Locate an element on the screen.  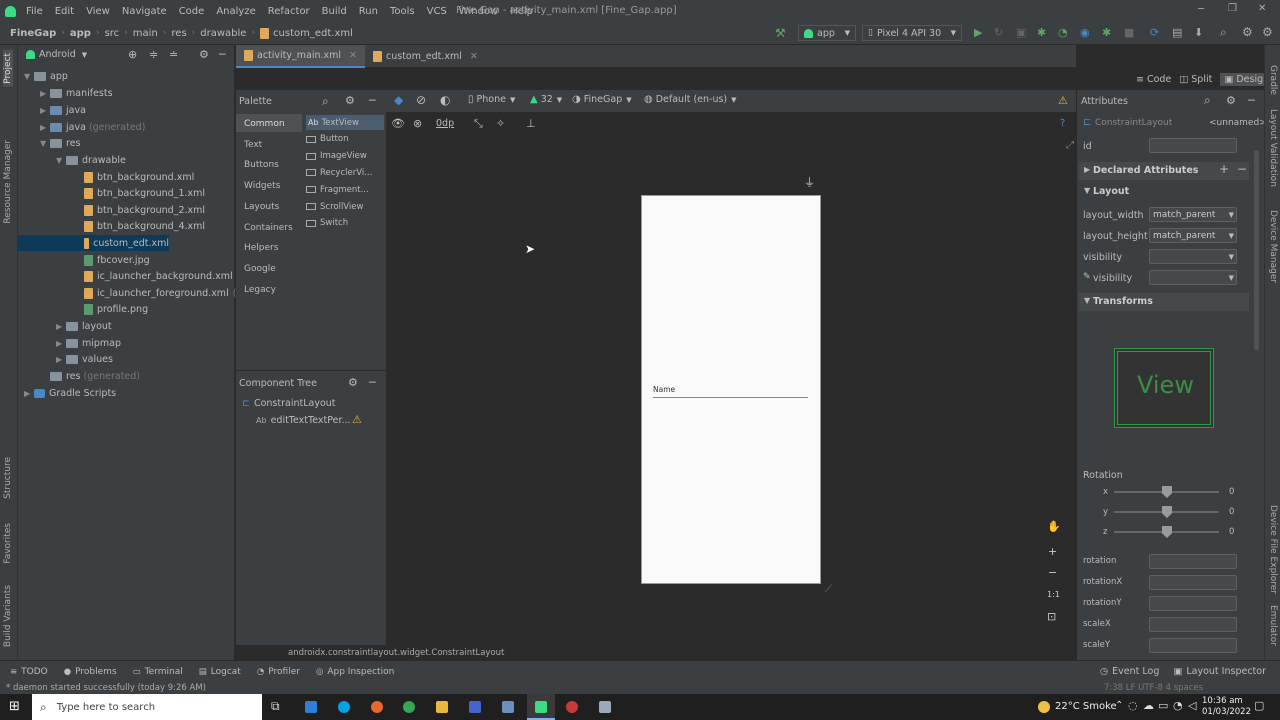
menu-item-edit: Edit is located at coordinates (64, 11).